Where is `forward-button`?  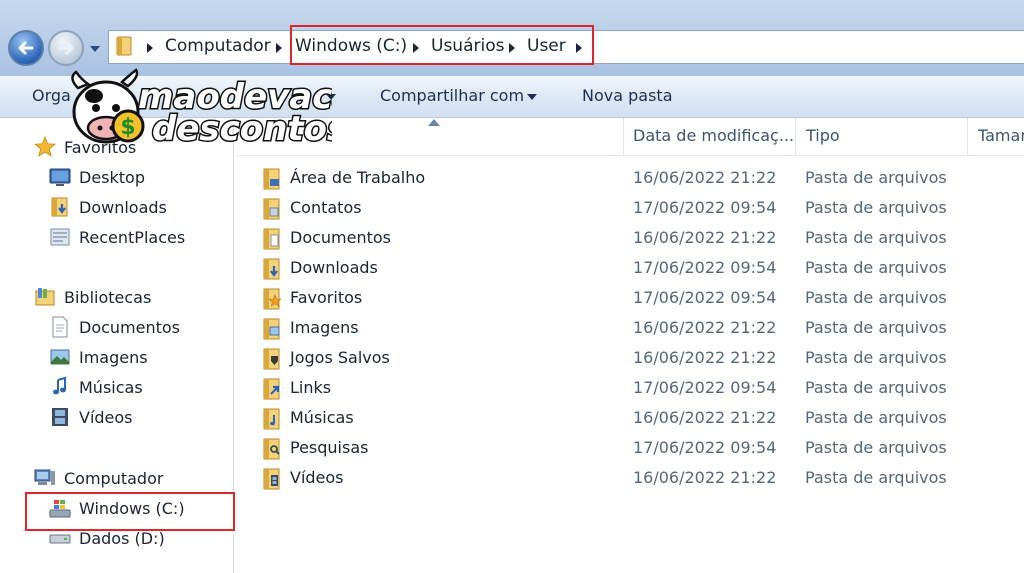 forward-button is located at coordinates (66, 48).